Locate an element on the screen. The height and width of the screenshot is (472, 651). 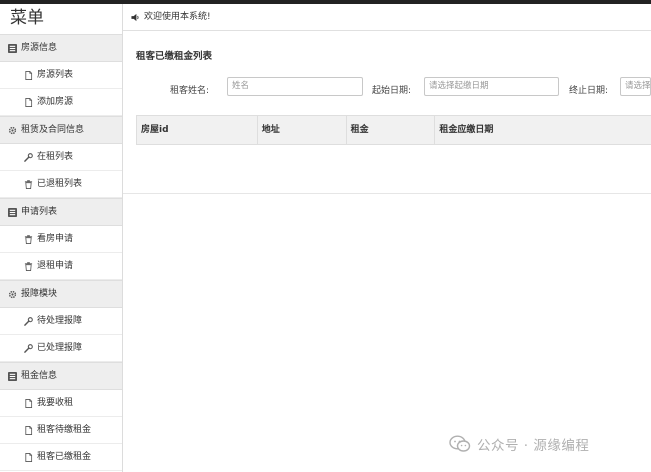
menu-item-label: 退租申请 is located at coordinates (55, 266).